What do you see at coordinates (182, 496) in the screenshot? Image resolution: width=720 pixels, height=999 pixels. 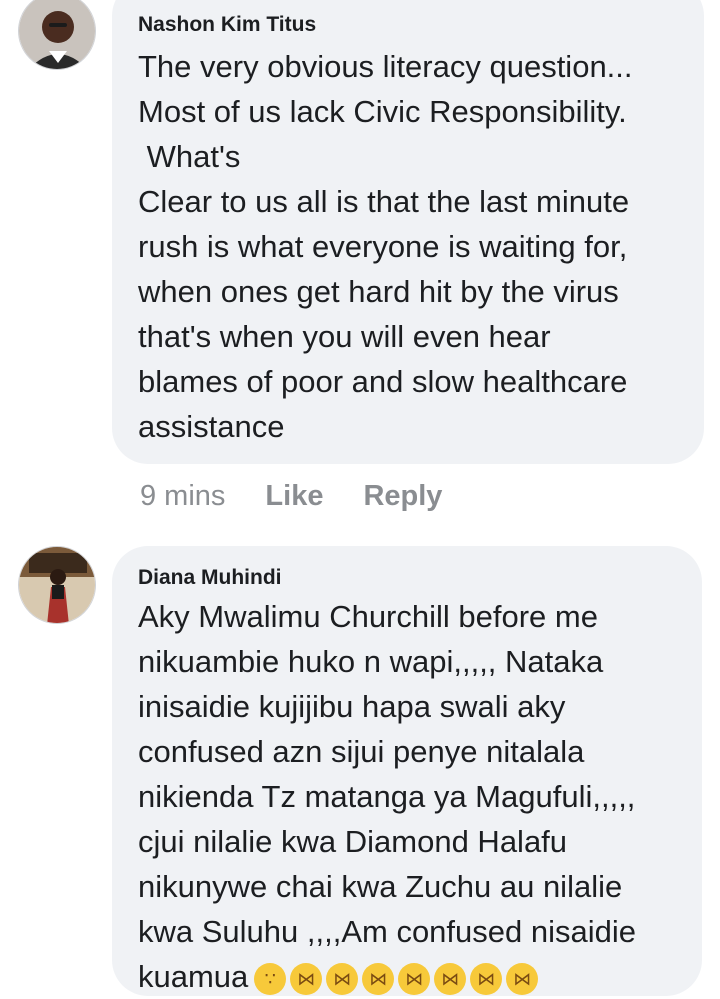 I see `comment-timestamp: 9 mins` at bounding box center [182, 496].